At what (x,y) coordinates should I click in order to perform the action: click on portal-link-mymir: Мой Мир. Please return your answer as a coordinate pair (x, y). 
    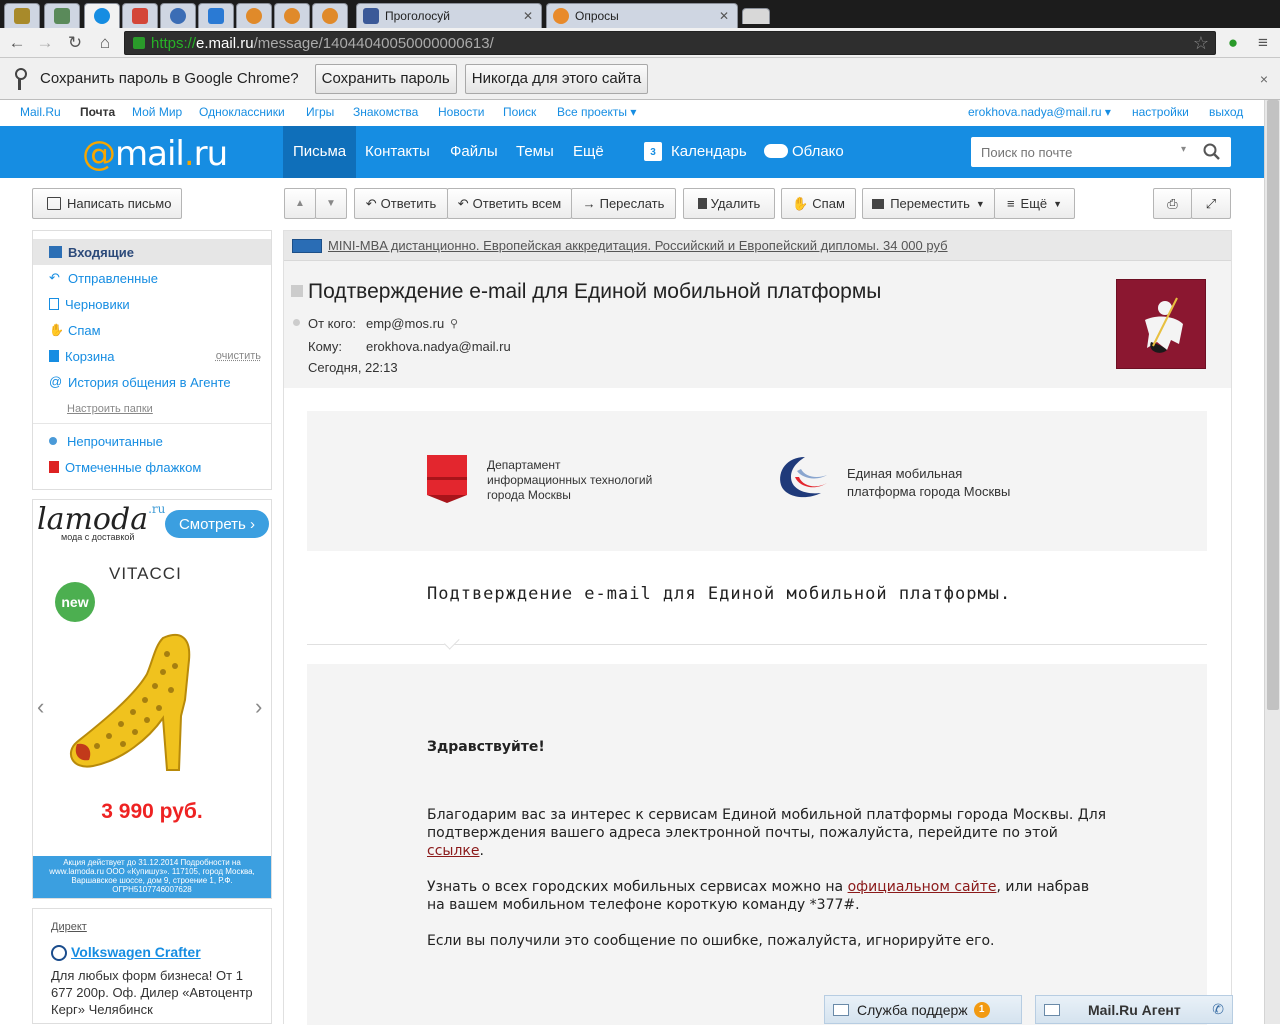
    Looking at the image, I should click on (157, 112).